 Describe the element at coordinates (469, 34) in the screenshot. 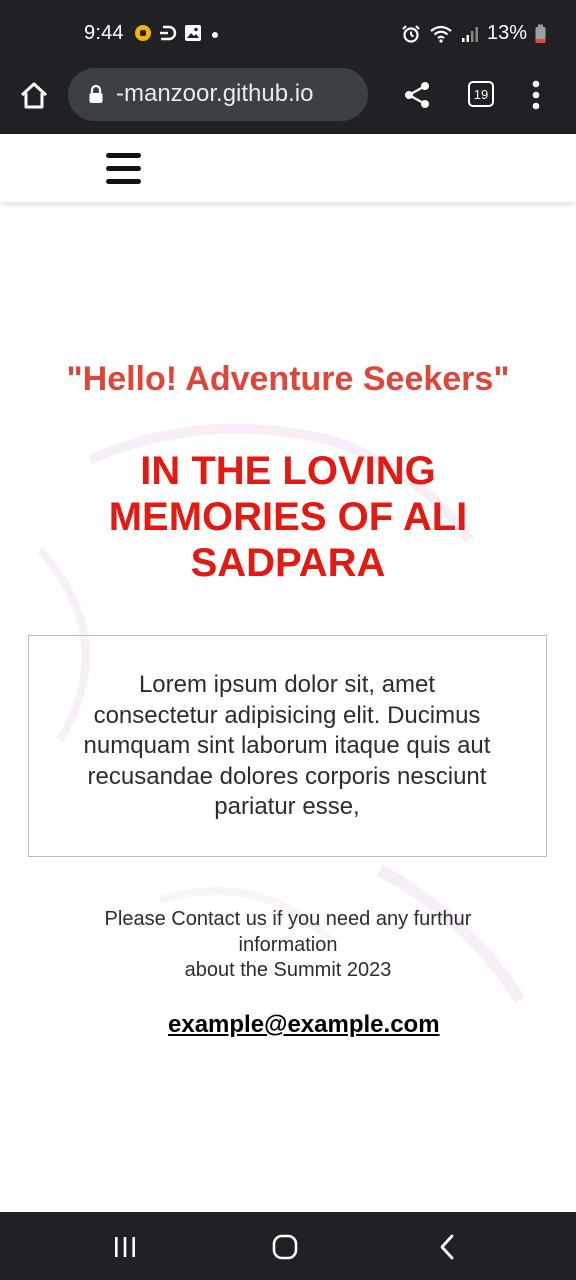

I see `signal-icon` at that location.